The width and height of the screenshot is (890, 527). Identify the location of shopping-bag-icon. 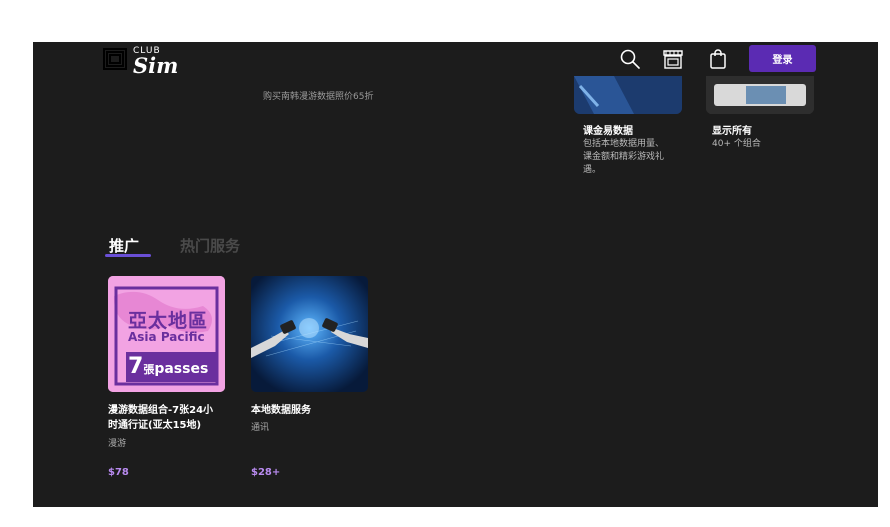
(718, 59).